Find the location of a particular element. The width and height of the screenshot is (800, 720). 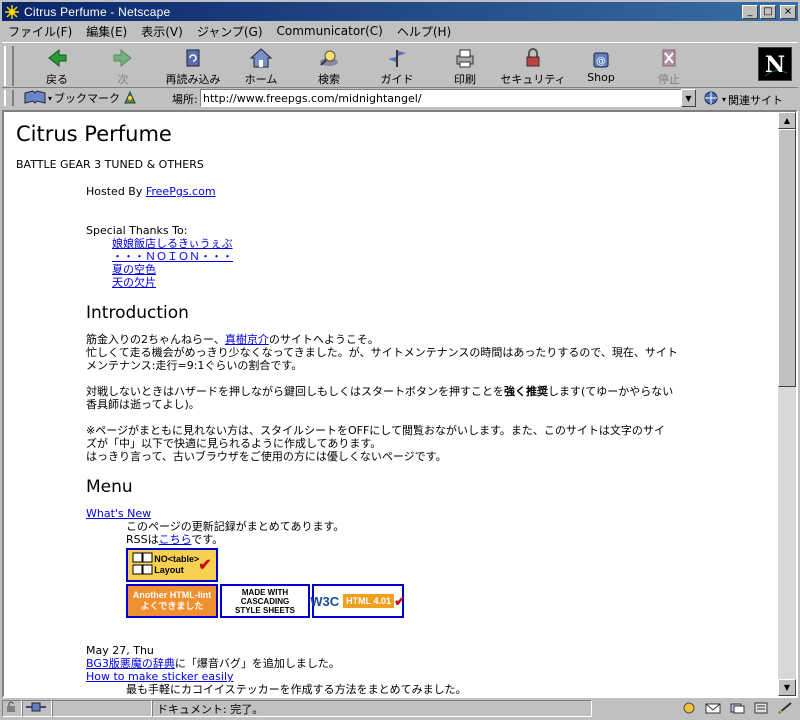

intro-p1-line3: メンテナンス:走行=9:1ぐらいの割合です。 is located at coordinates (194, 365).